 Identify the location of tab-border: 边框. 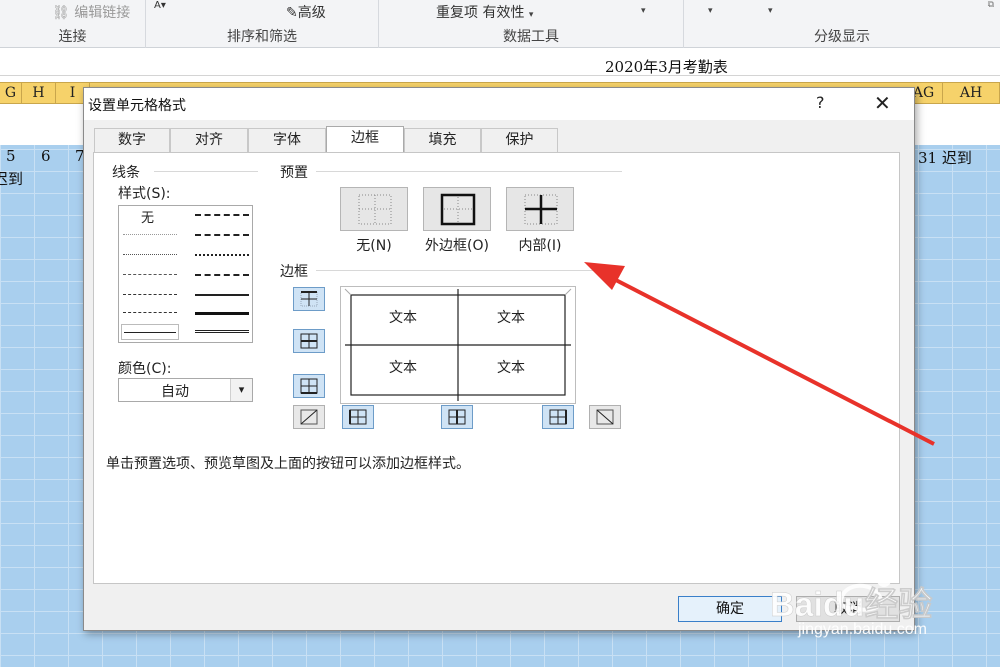
(365, 139).